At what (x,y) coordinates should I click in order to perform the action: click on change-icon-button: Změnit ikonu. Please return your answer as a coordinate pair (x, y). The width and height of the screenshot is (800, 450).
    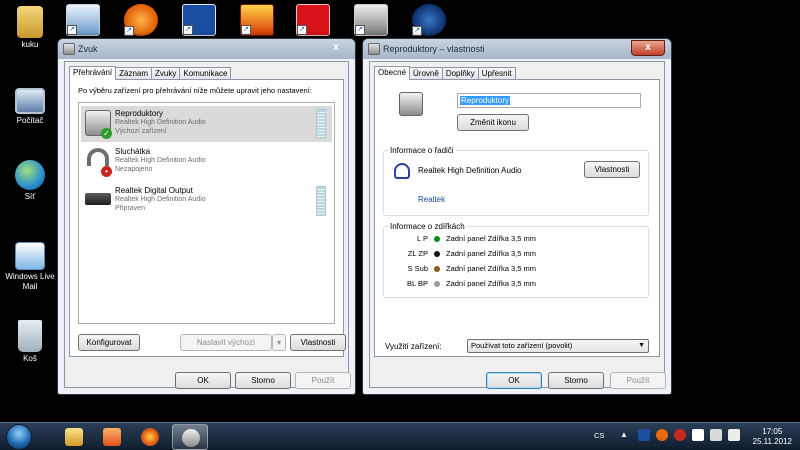
    Looking at the image, I should click on (493, 122).